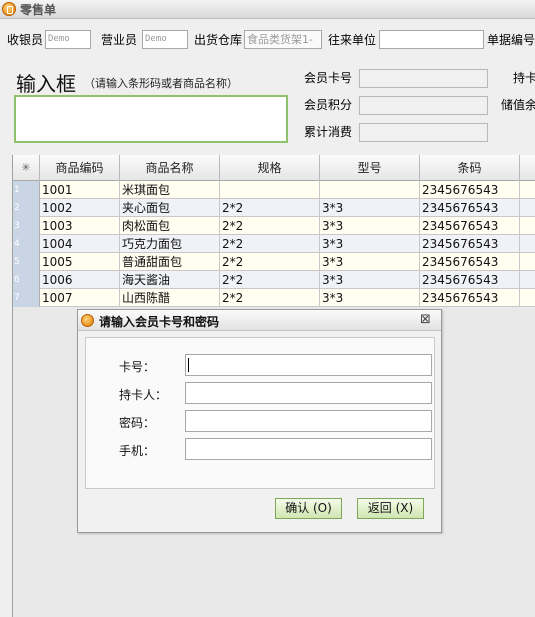 This screenshot has width=535, height=617. I want to click on card-holder-label: 持卡, so click(524, 78).